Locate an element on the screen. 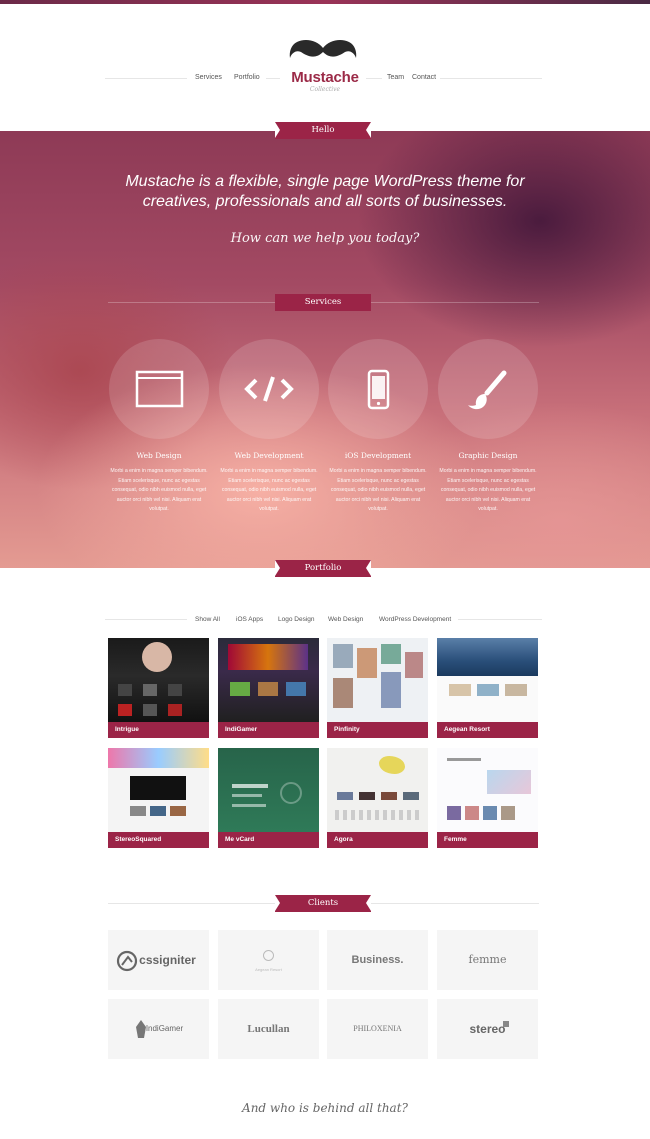 This screenshot has width=650, height=1139. services-divider-right is located at coordinates (455, 302).